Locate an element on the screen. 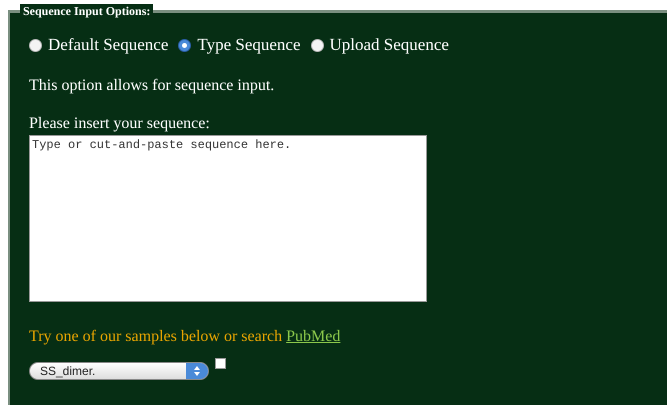 The height and width of the screenshot is (405, 667). radio-label: Upload Sequence is located at coordinates (389, 45).